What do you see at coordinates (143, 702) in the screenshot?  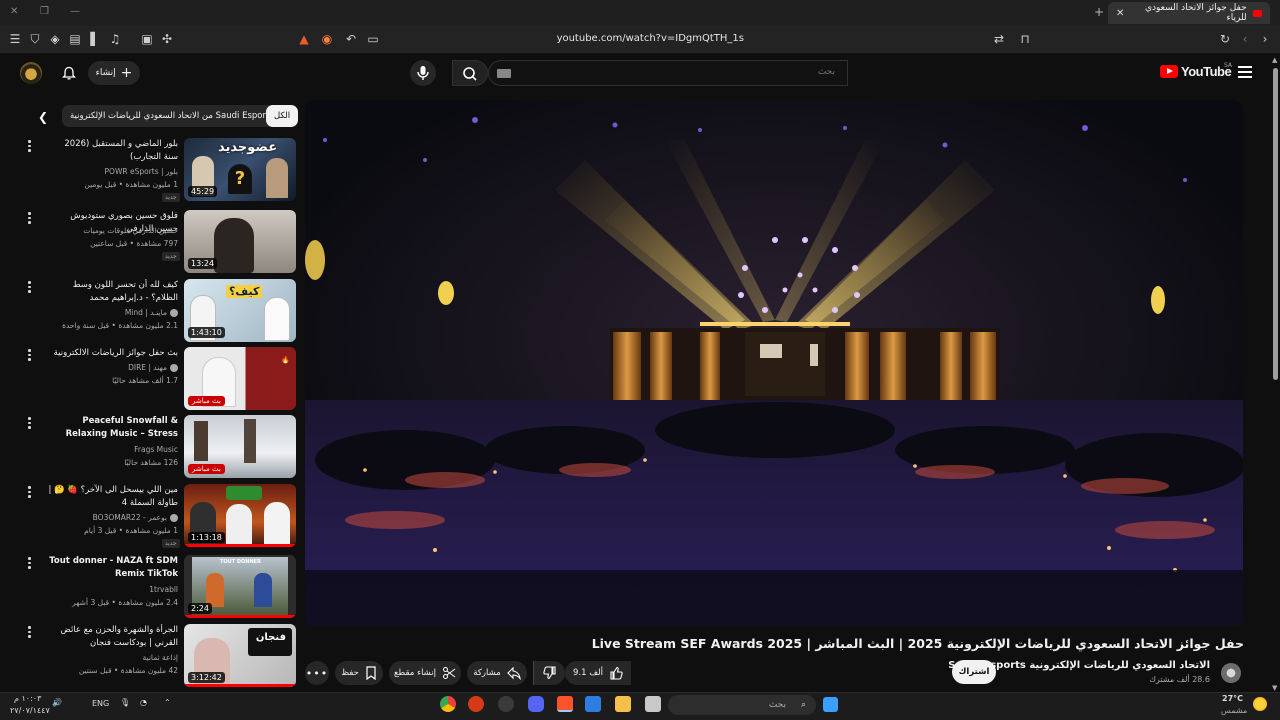 I see `network-icon: ◔` at bounding box center [143, 702].